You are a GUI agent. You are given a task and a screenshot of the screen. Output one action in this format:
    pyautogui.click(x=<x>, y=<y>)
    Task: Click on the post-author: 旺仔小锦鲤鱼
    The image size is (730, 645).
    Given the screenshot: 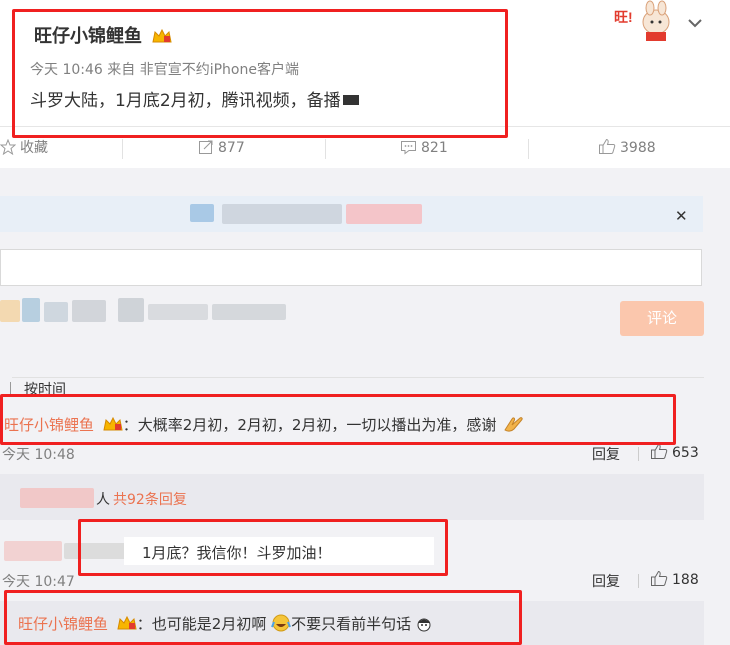 What is the action you would take?
    pyautogui.click(x=103, y=35)
    